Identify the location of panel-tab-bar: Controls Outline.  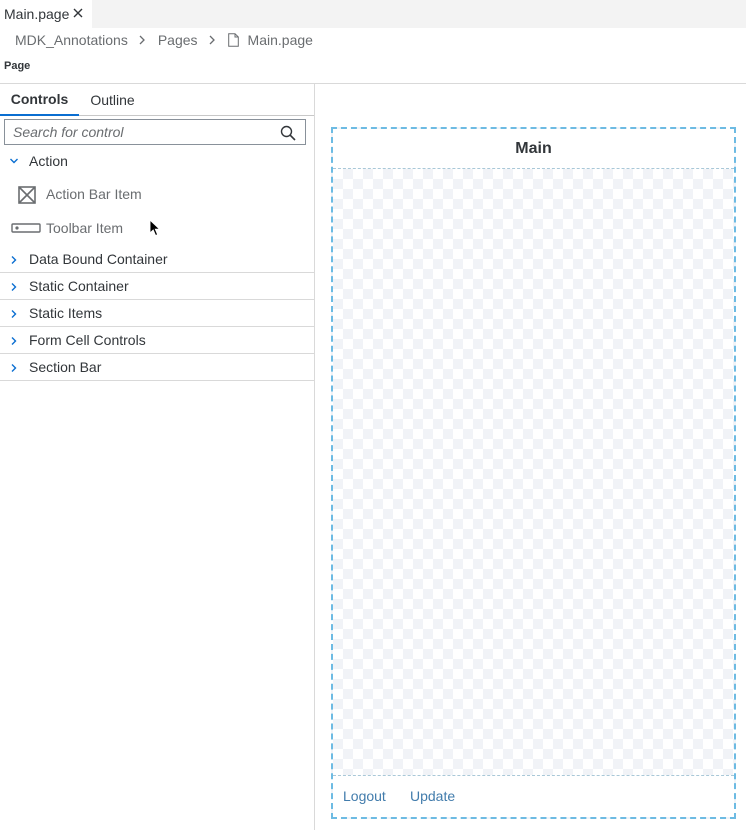
(157, 100).